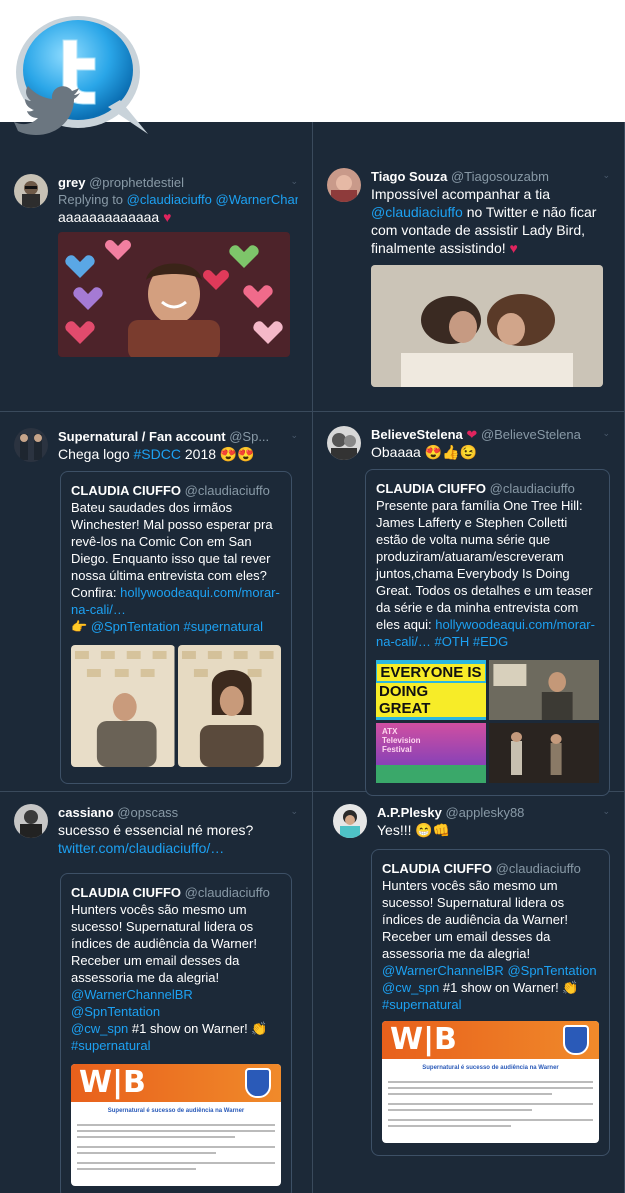 The width and height of the screenshot is (625, 1193). I want to click on wb-shield-icon, so click(576, 1040).